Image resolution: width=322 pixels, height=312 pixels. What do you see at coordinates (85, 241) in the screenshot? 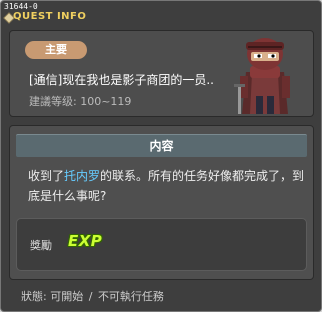
I see `exp-reward-icon: EXP` at bounding box center [85, 241].